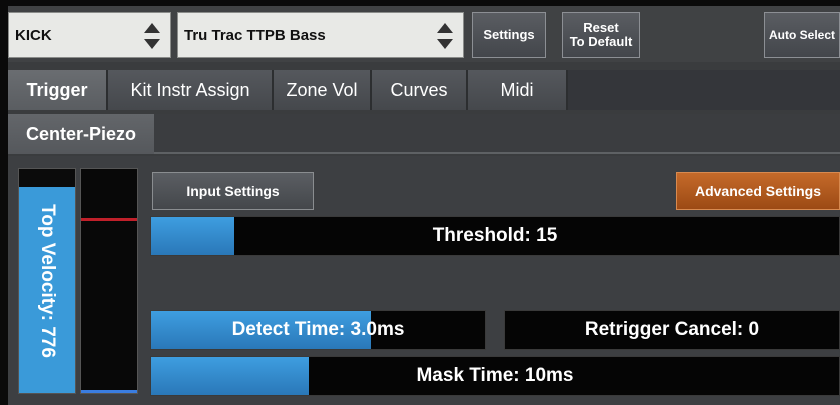 The image size is (840, 405). I want to click on input-settings-label: Input Settings, so click(233, 191).